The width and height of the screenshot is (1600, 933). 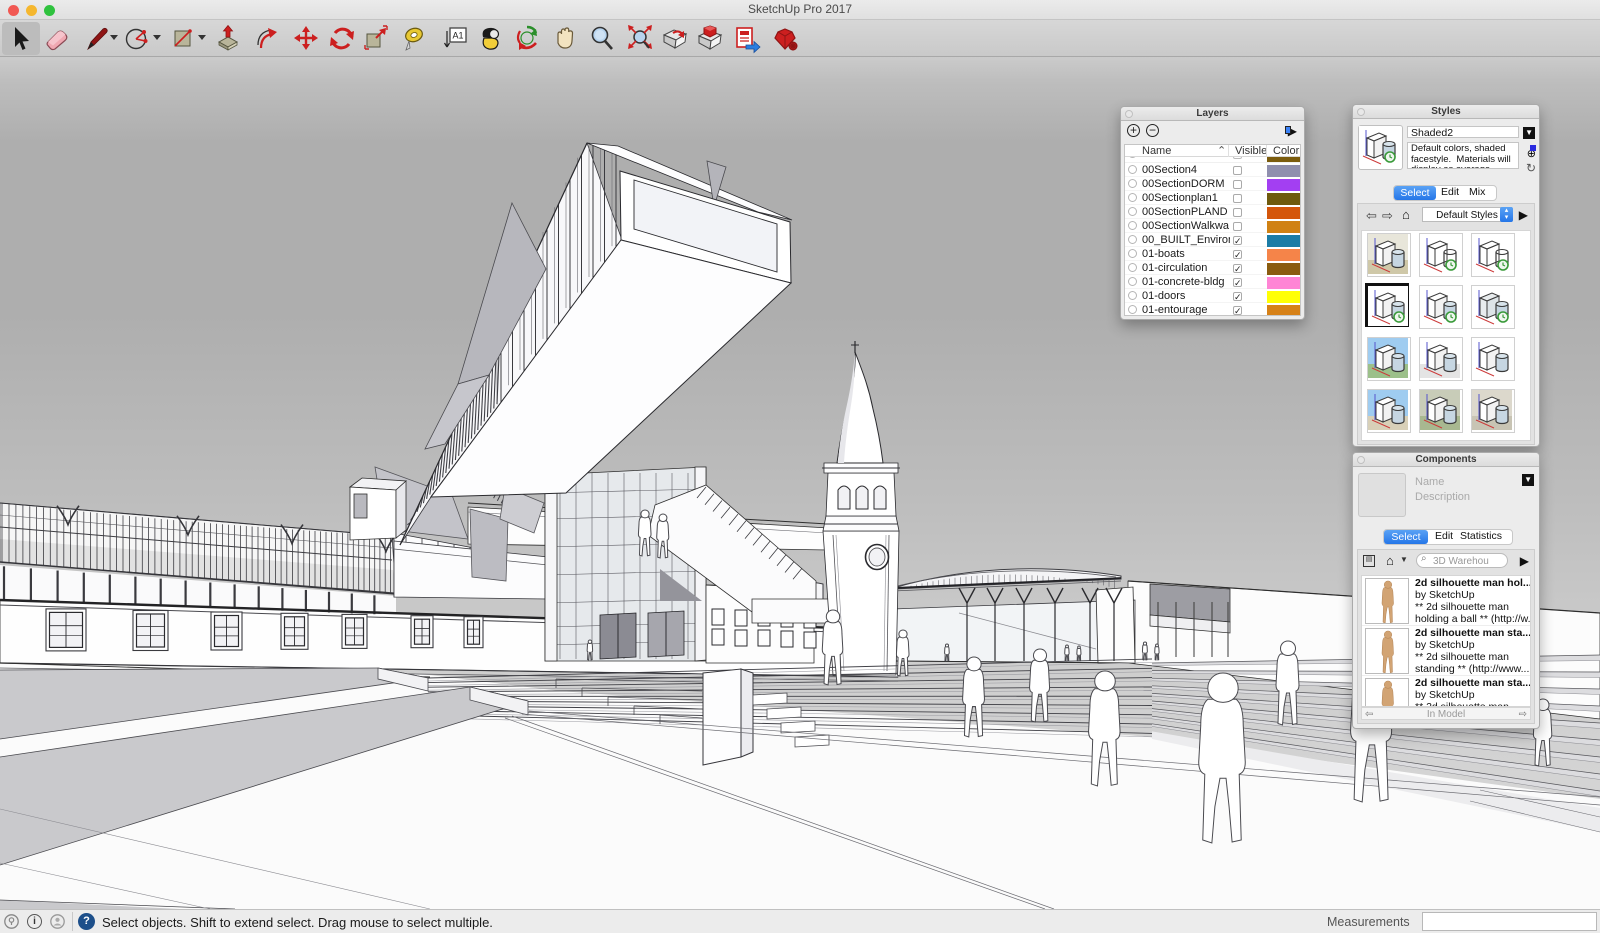 What do you see at coordinates (457, 36) in the screenshot?
I see `svg-text: A1` at bounding box center [457, 36].